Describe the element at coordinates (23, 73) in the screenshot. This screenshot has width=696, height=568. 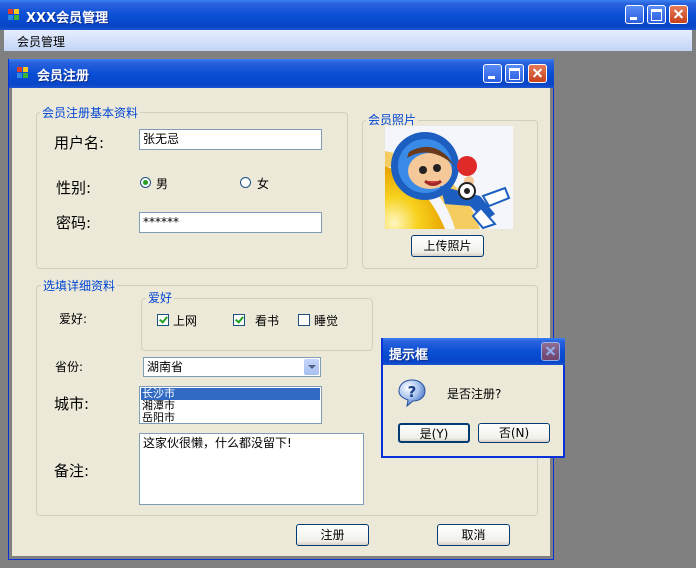
I see `window-icon` at that location.